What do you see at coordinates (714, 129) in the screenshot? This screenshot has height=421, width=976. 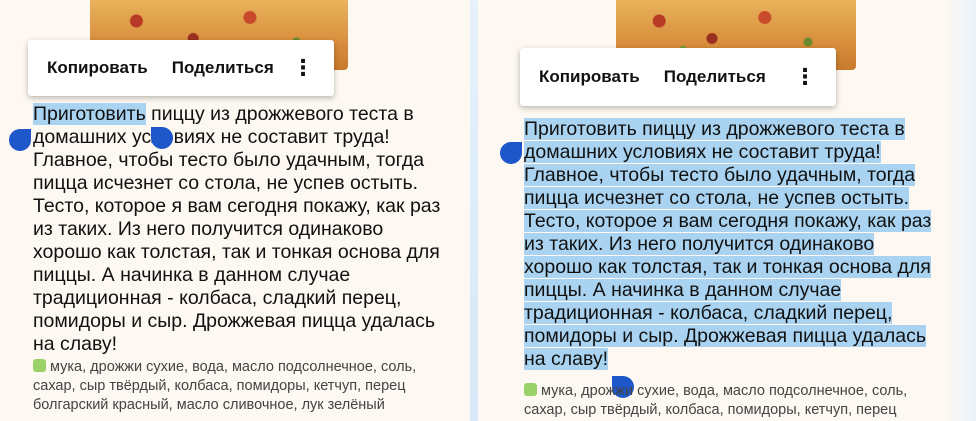 I see `selected-text: Приготовить пиццу из дрожжевого теста в` at bounding box center [714, 129].